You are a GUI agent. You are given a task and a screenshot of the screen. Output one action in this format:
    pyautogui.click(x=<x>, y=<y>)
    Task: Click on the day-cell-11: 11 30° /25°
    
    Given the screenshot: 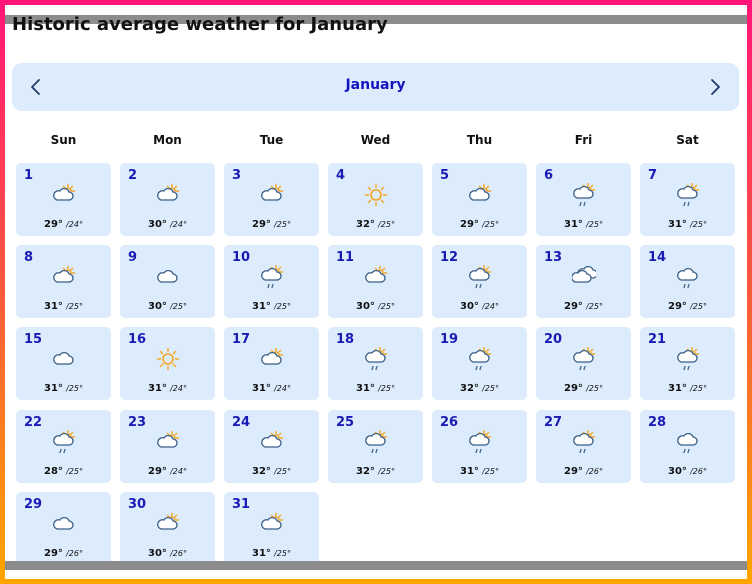 What is the action you would take?
    pyautogui.click(x=375, y=281)
    